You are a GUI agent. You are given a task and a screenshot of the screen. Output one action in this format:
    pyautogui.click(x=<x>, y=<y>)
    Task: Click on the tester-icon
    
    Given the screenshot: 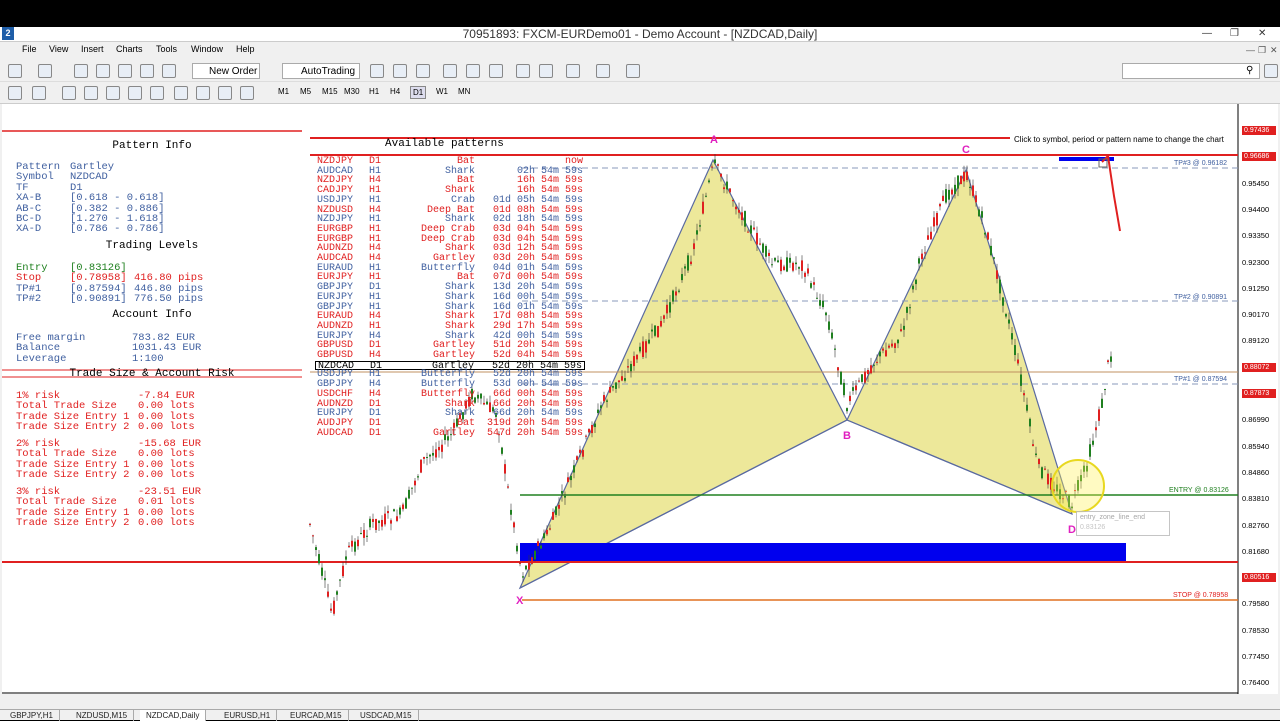 What is the action you would take?
    pyautogui.click(x=169, y=71)
    